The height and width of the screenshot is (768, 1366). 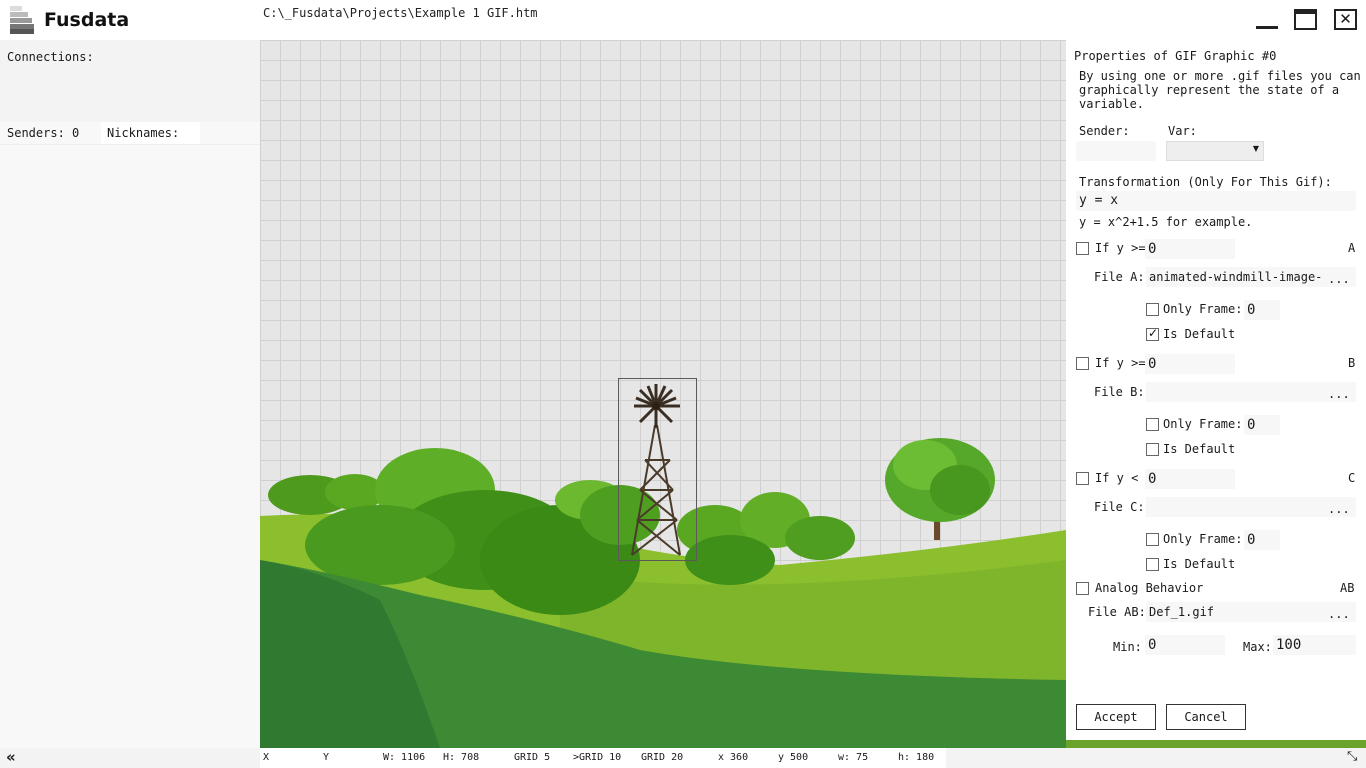 What do you see at coordinates (1082, 588) in the screenshot?
I see `analog-behavior-checkbox` at bounding box center [1082, 588].